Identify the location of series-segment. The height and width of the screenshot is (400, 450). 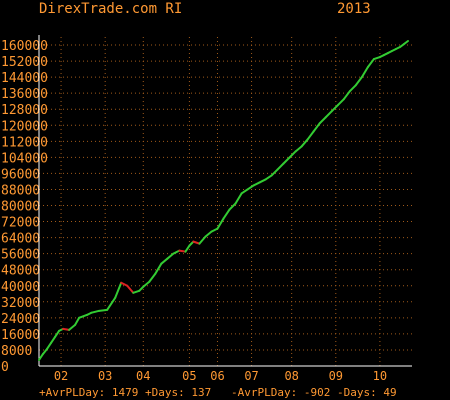
(103, 310).